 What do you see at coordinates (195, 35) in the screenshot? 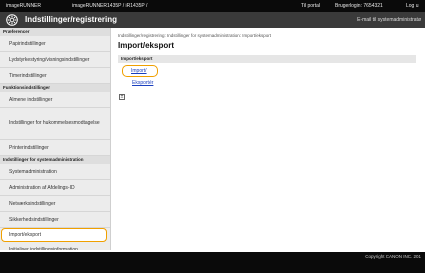
I see `breadcrumb: Indstillinger/registrering` at bounding box center [195, 35].